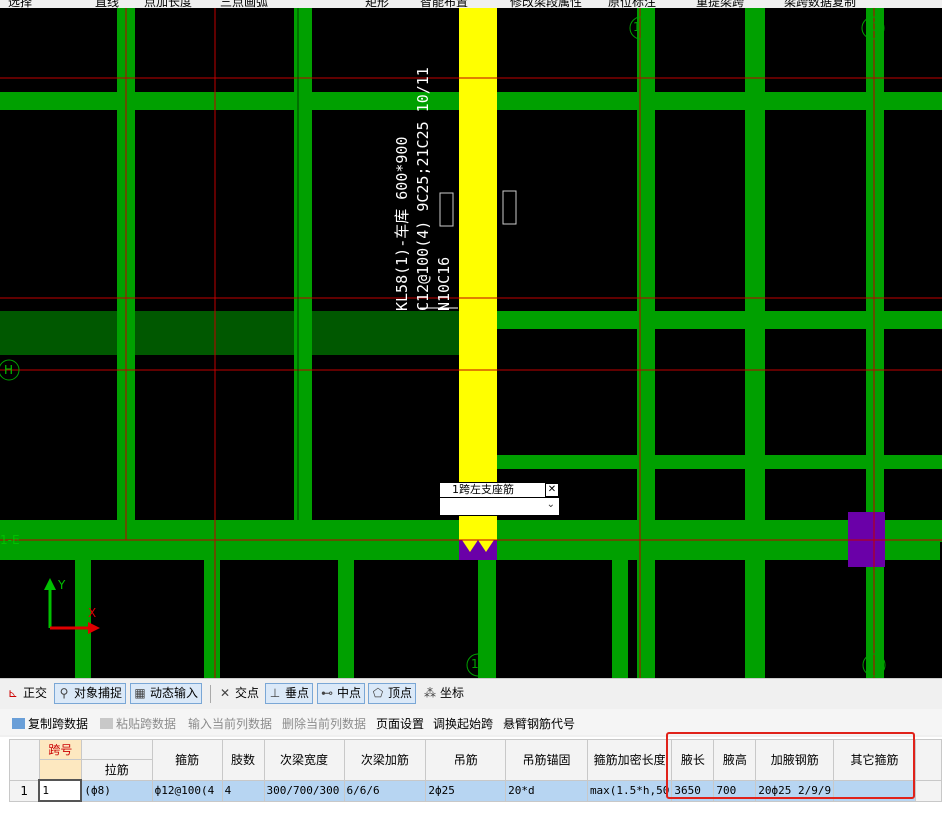 Image resolution: width=942 pixels, height=826 pixels. Describe the element at coordinates (499, 506) in the screenshot. I see `popup-input: ⌄` at that location.